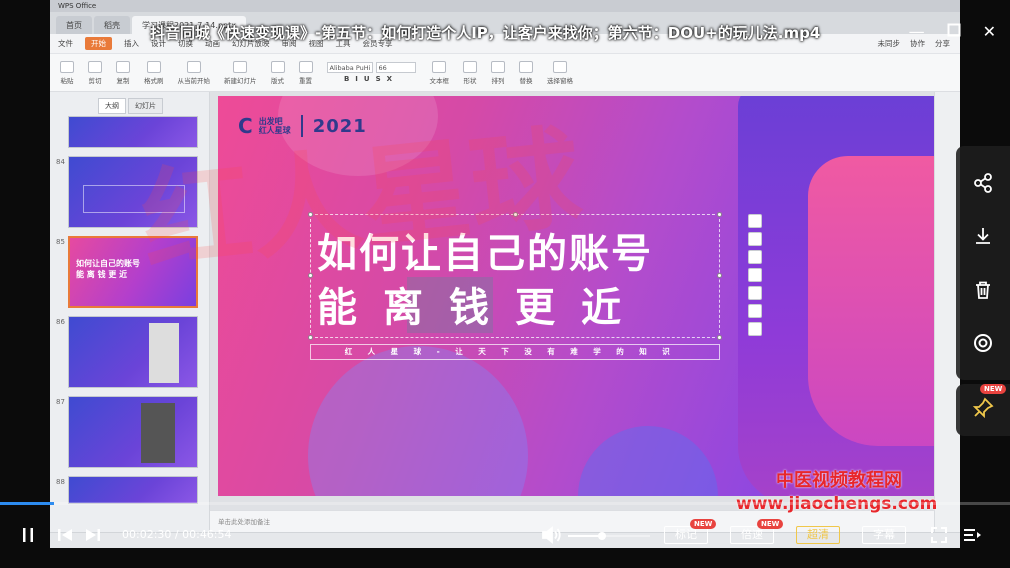  I want to click on thumbnail-panel-tabs: 大纲 幻灯片, so click(130, 106).